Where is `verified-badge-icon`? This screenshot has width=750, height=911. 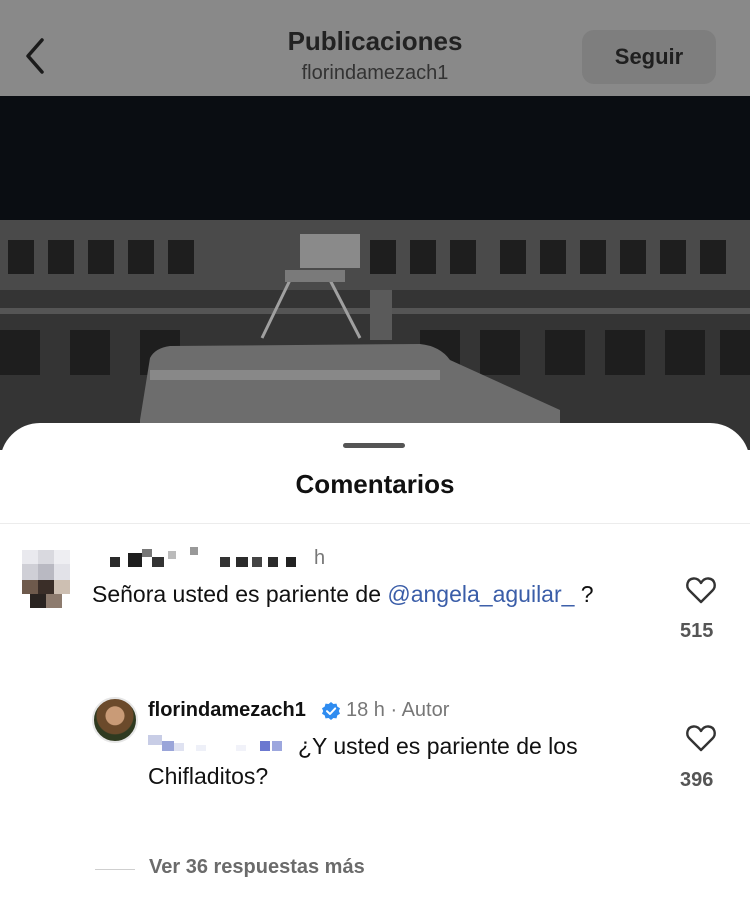 verified-badge-icon is located at coordinates (331, 711).